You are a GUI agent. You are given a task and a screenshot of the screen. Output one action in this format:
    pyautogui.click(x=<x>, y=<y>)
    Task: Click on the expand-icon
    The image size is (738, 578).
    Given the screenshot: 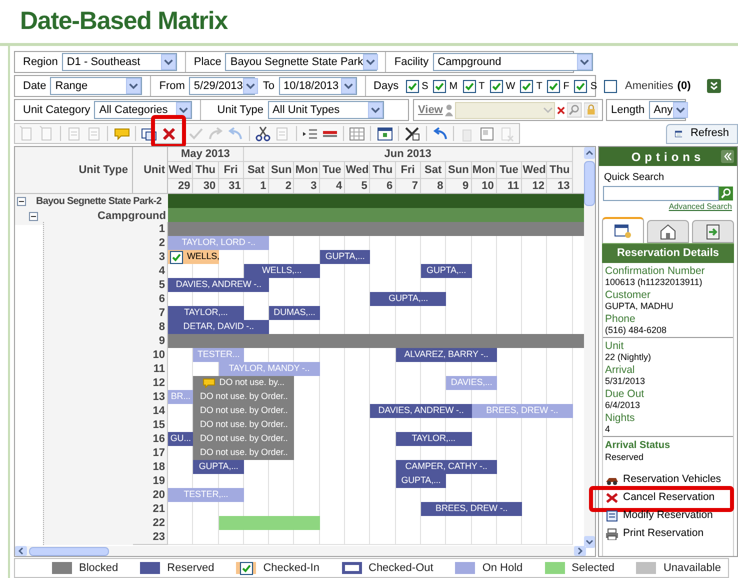 What is the action you would take?
    pyautogui.click(x=713, y=86)
    